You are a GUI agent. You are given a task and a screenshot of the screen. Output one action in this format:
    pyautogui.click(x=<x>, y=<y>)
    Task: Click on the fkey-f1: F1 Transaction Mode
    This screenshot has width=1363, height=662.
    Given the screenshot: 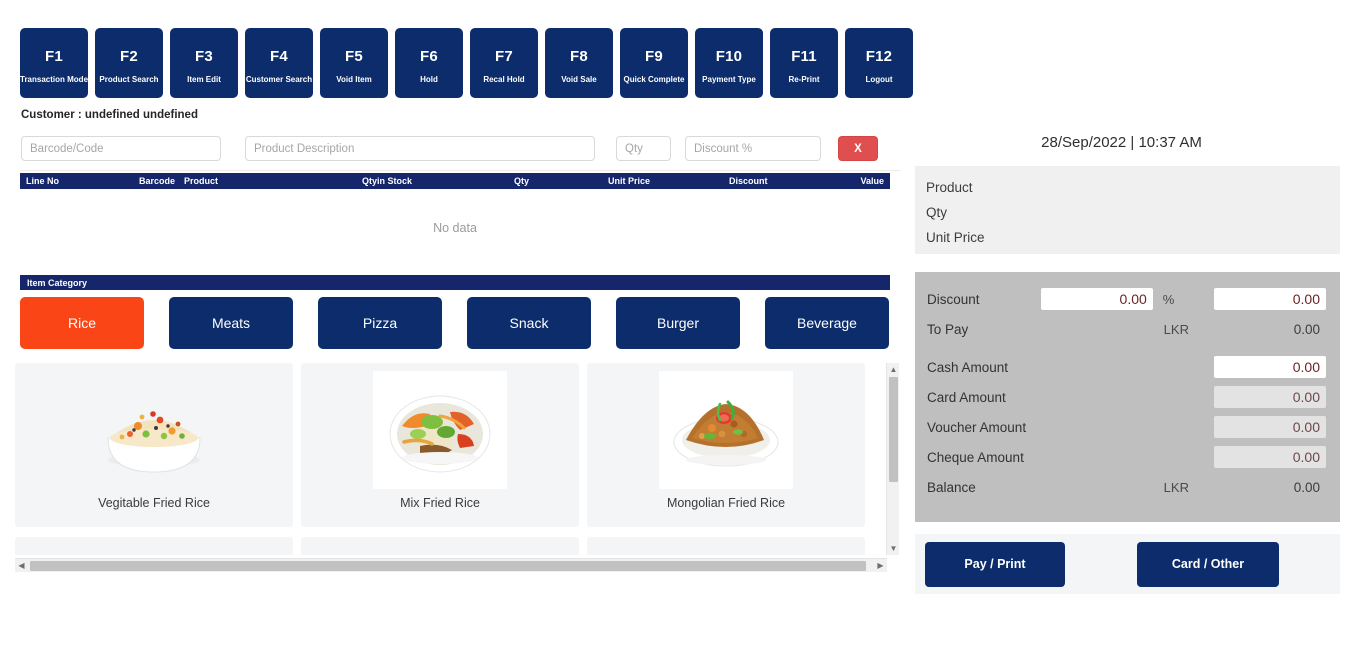 What is the action you would take?
    pyautogui.click(x=54, y=63)
    